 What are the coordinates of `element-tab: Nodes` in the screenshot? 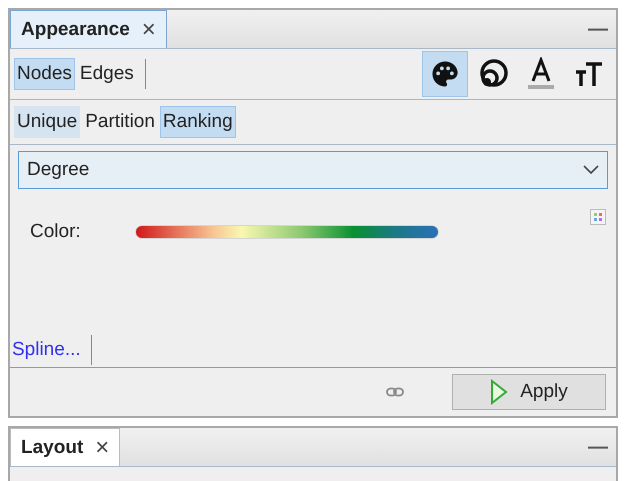 It's located at (44, 74).